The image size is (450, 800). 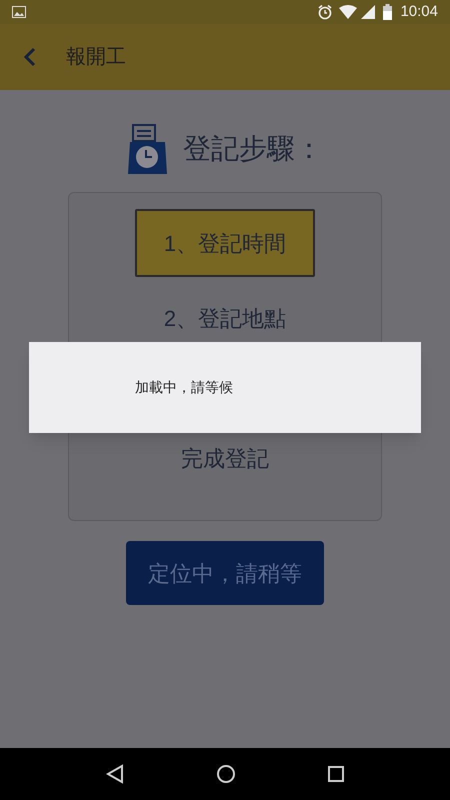 I want to click on time-clock-icon, so click(x=147, y=149).